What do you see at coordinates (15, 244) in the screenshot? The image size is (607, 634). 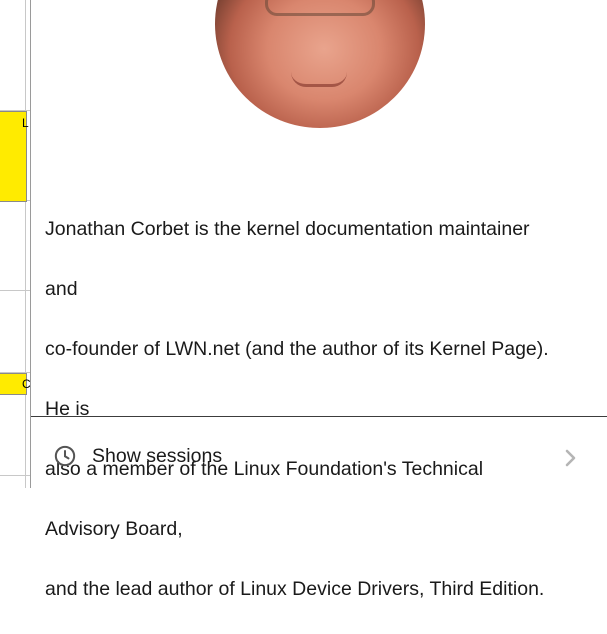 I see `background-grid: L C` at bounding box center [15, 244].